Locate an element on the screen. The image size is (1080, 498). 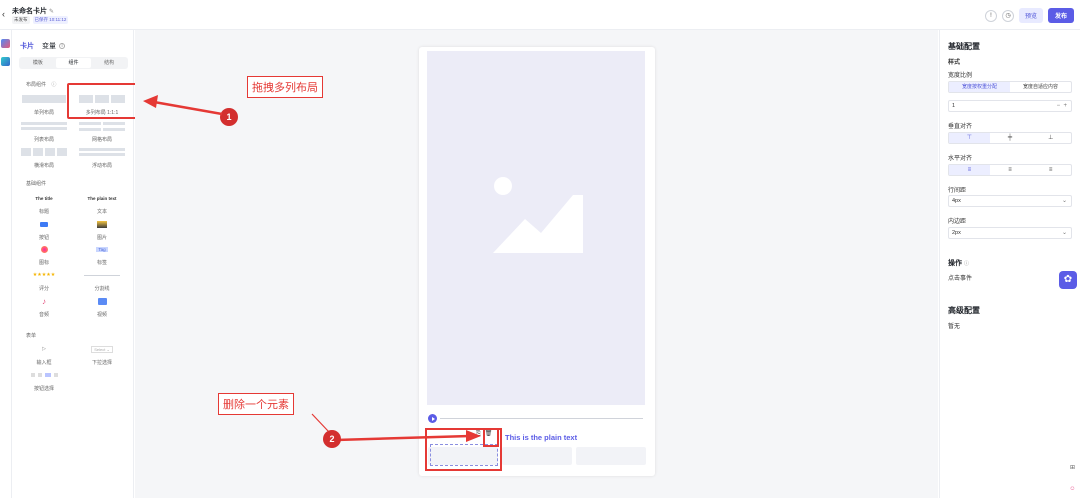
component-select: Select ⌄ 下拉选择 is located at coordinates (102, 355).